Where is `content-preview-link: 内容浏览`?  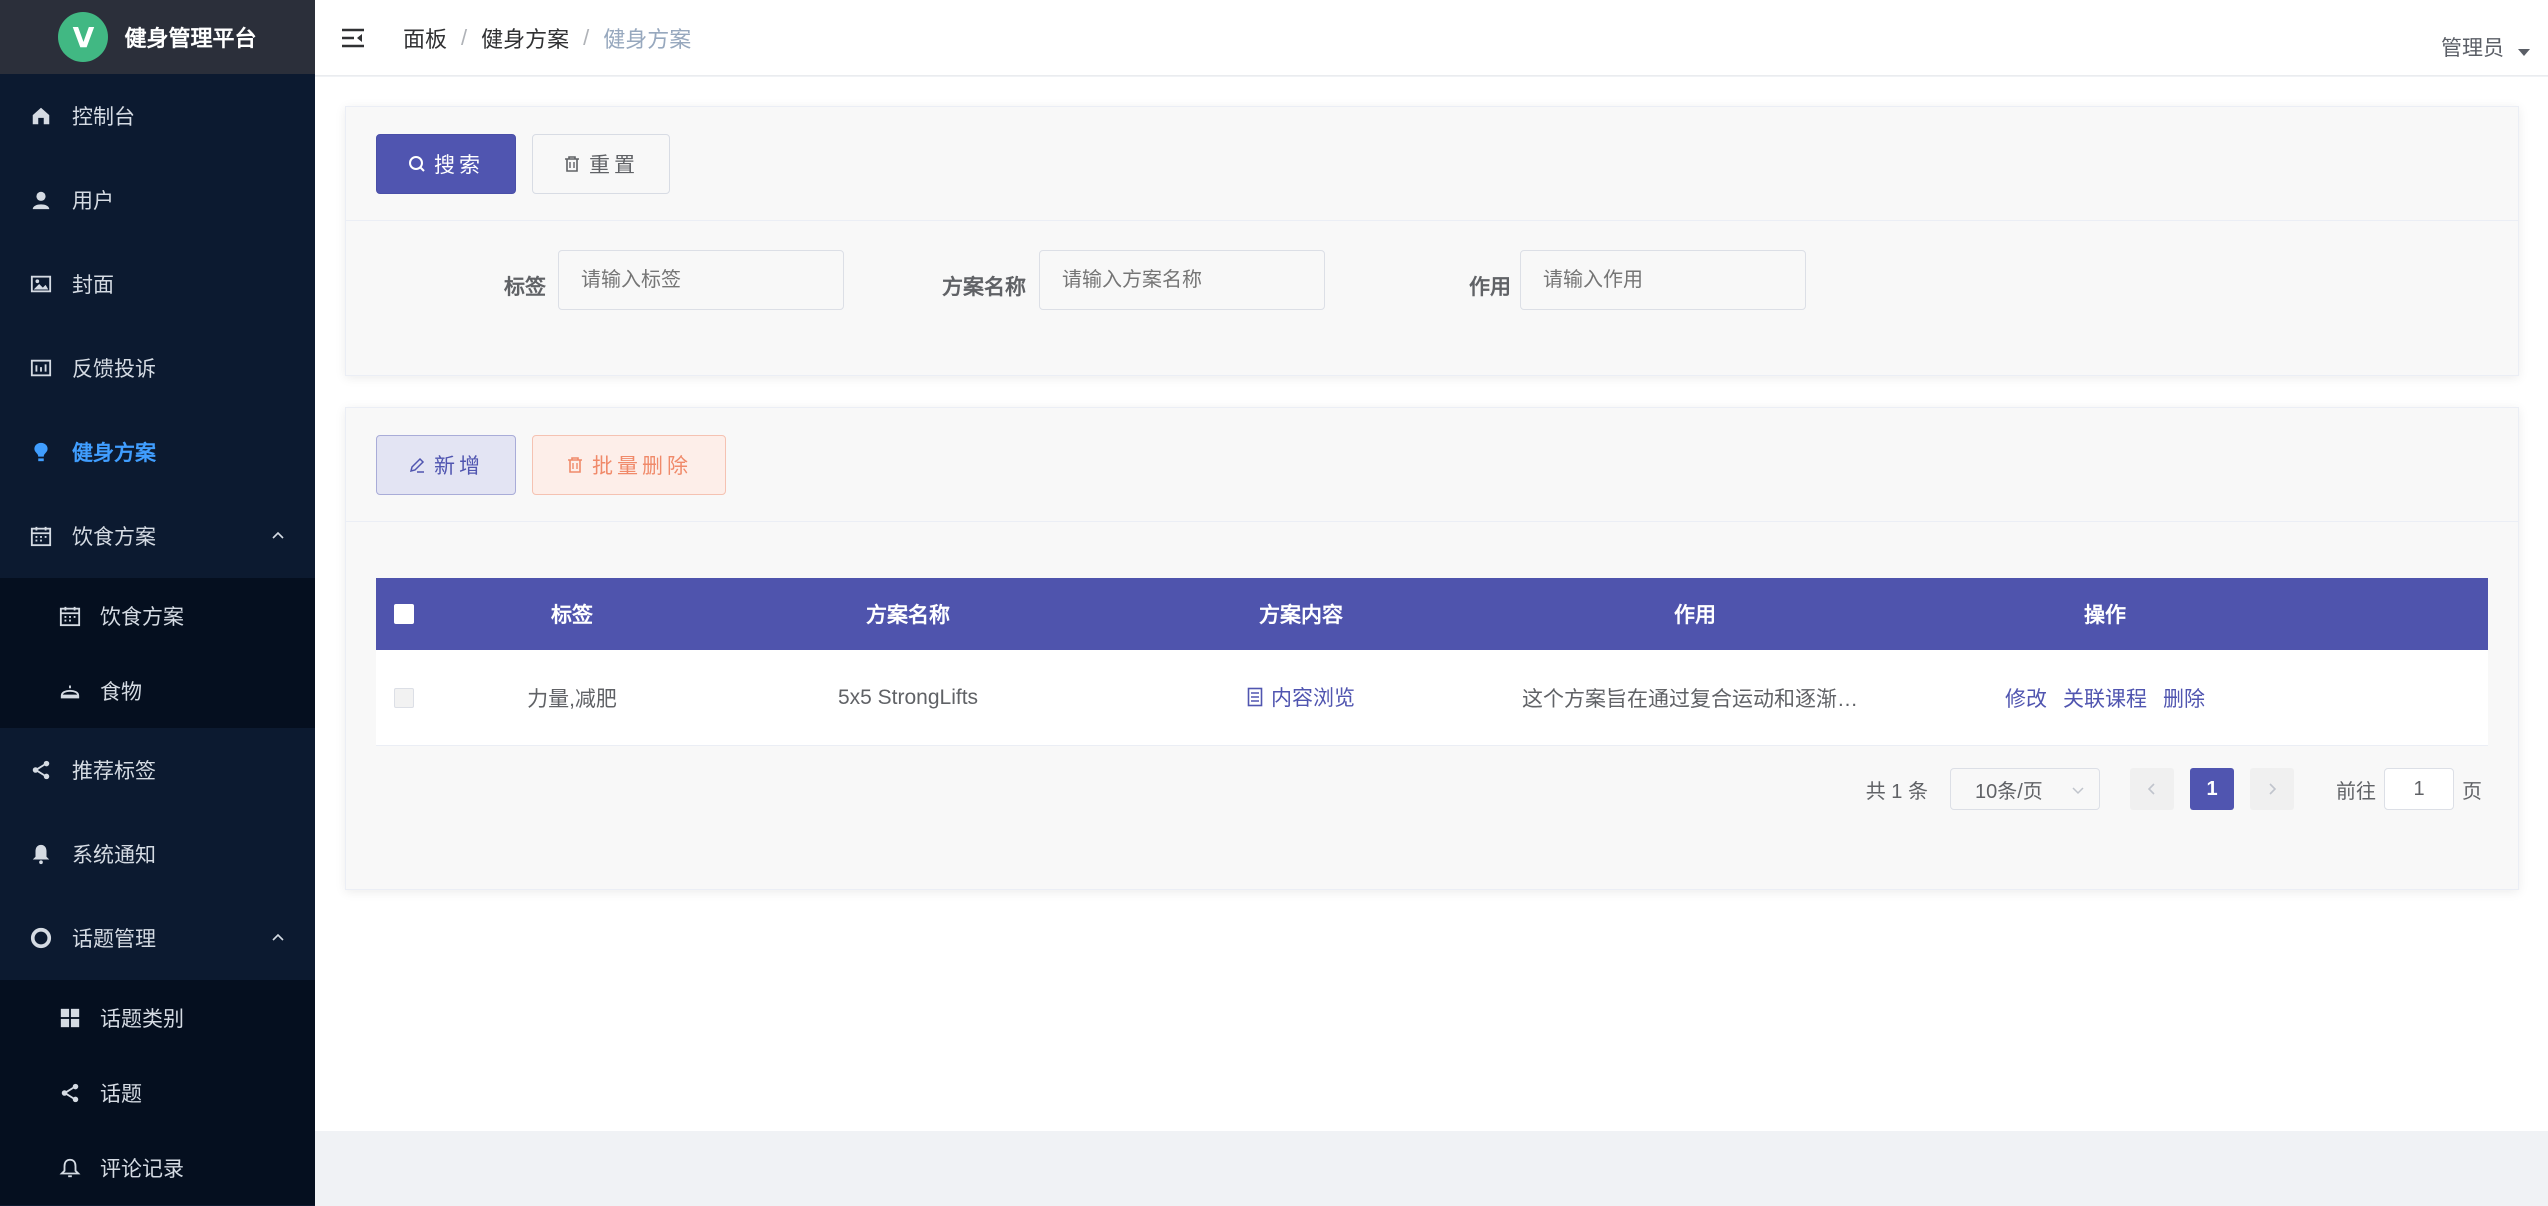
content-preview-link: 内容浏览 is located at coordinates (1301, 697).